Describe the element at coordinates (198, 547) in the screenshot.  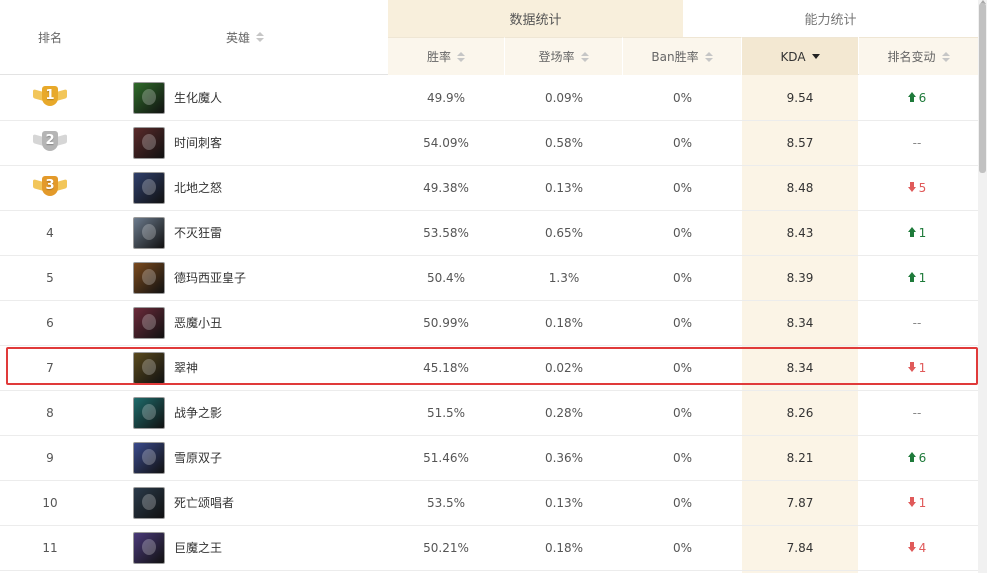
I see `hero-name: 巨魔之王` at that location.